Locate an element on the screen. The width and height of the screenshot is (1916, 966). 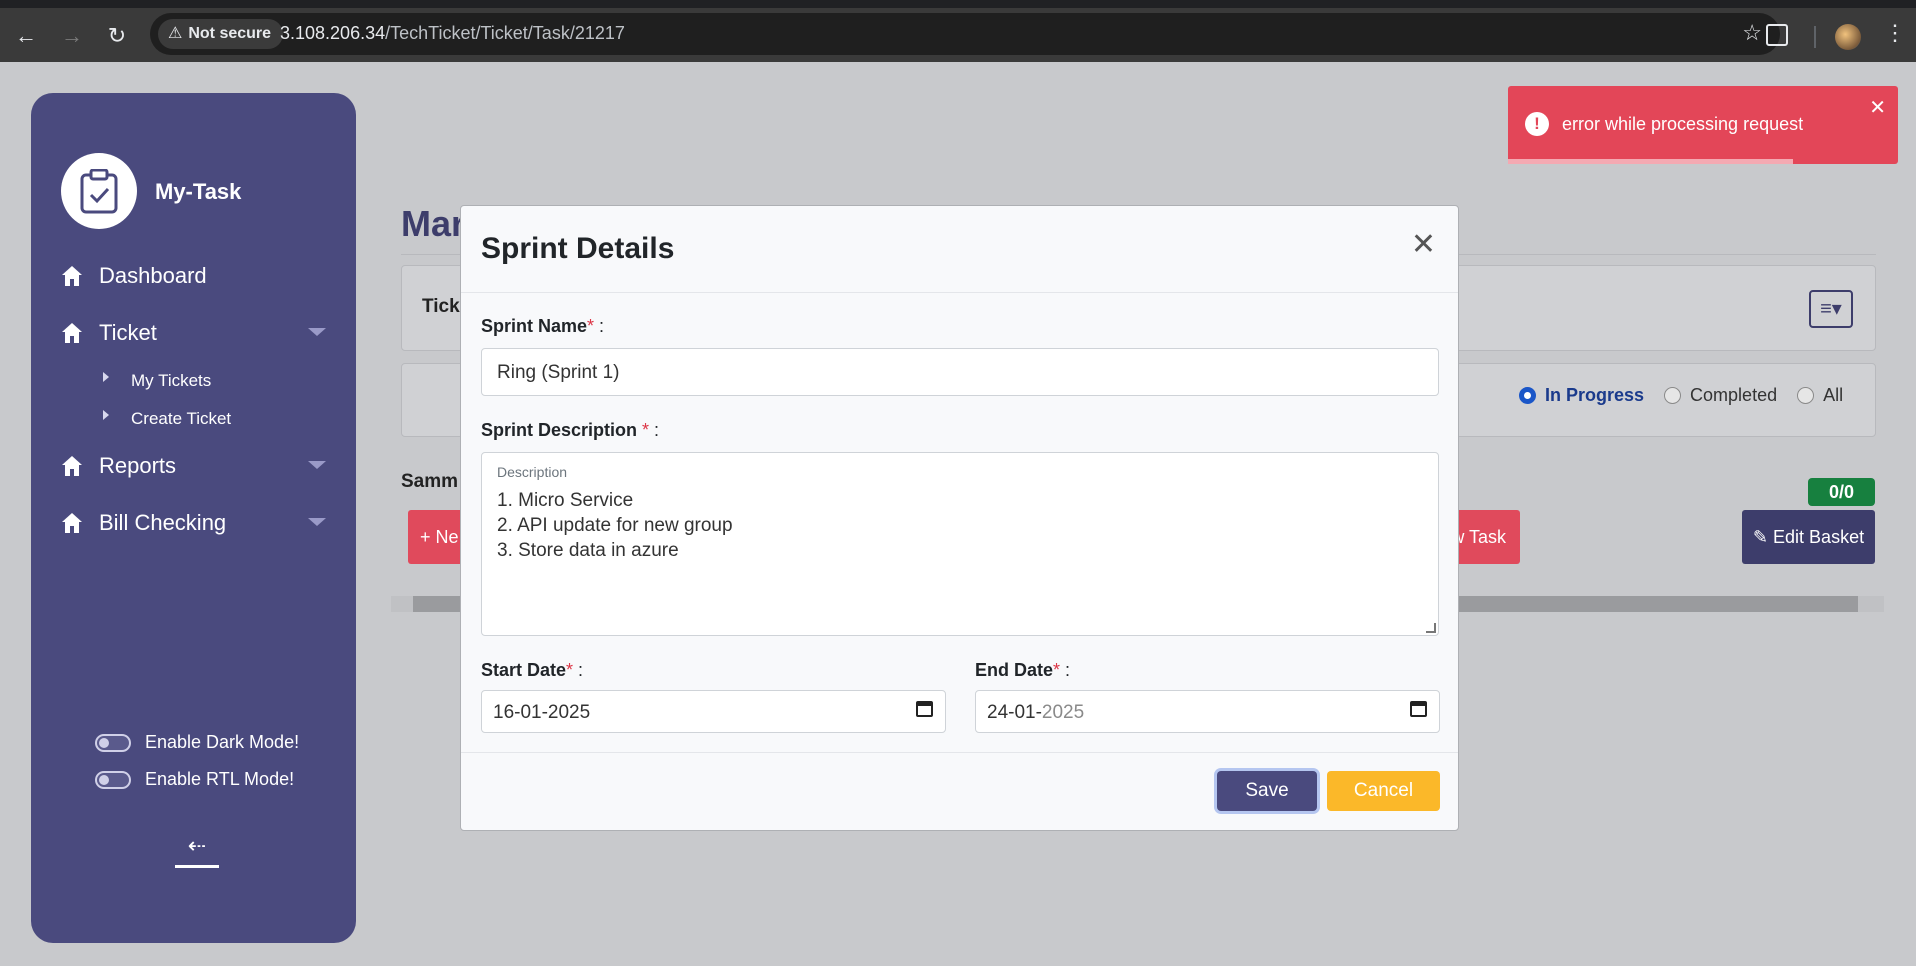
end-date-day-month: 24-01- is located at coordinates (1014, 712).